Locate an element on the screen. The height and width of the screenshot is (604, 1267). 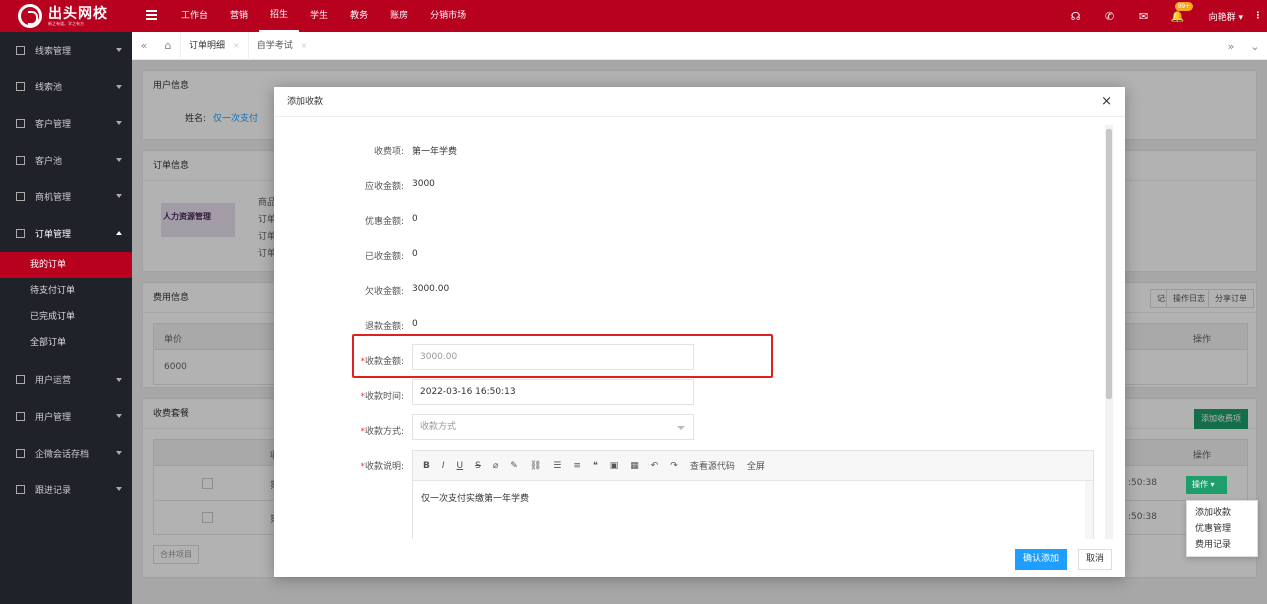
outstanding-value: 3000.00 is located at coordinates (431, 289).